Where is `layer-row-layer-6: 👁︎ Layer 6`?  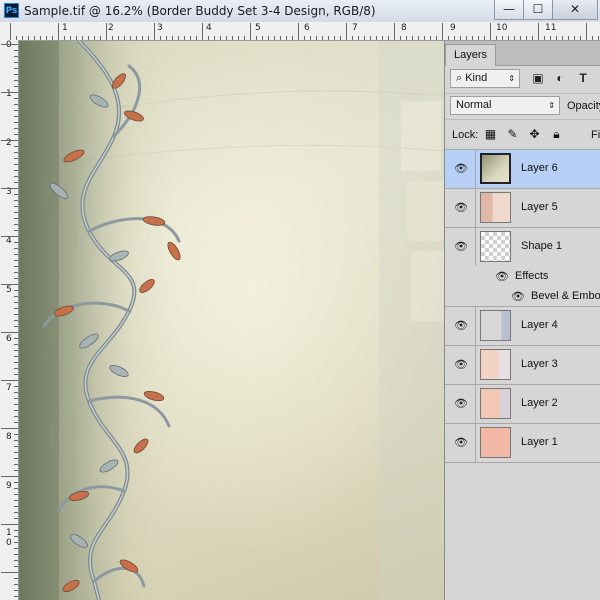 layer-row-layer-6: 👁︎ Layer 6 is located at coordinates (522, 169).